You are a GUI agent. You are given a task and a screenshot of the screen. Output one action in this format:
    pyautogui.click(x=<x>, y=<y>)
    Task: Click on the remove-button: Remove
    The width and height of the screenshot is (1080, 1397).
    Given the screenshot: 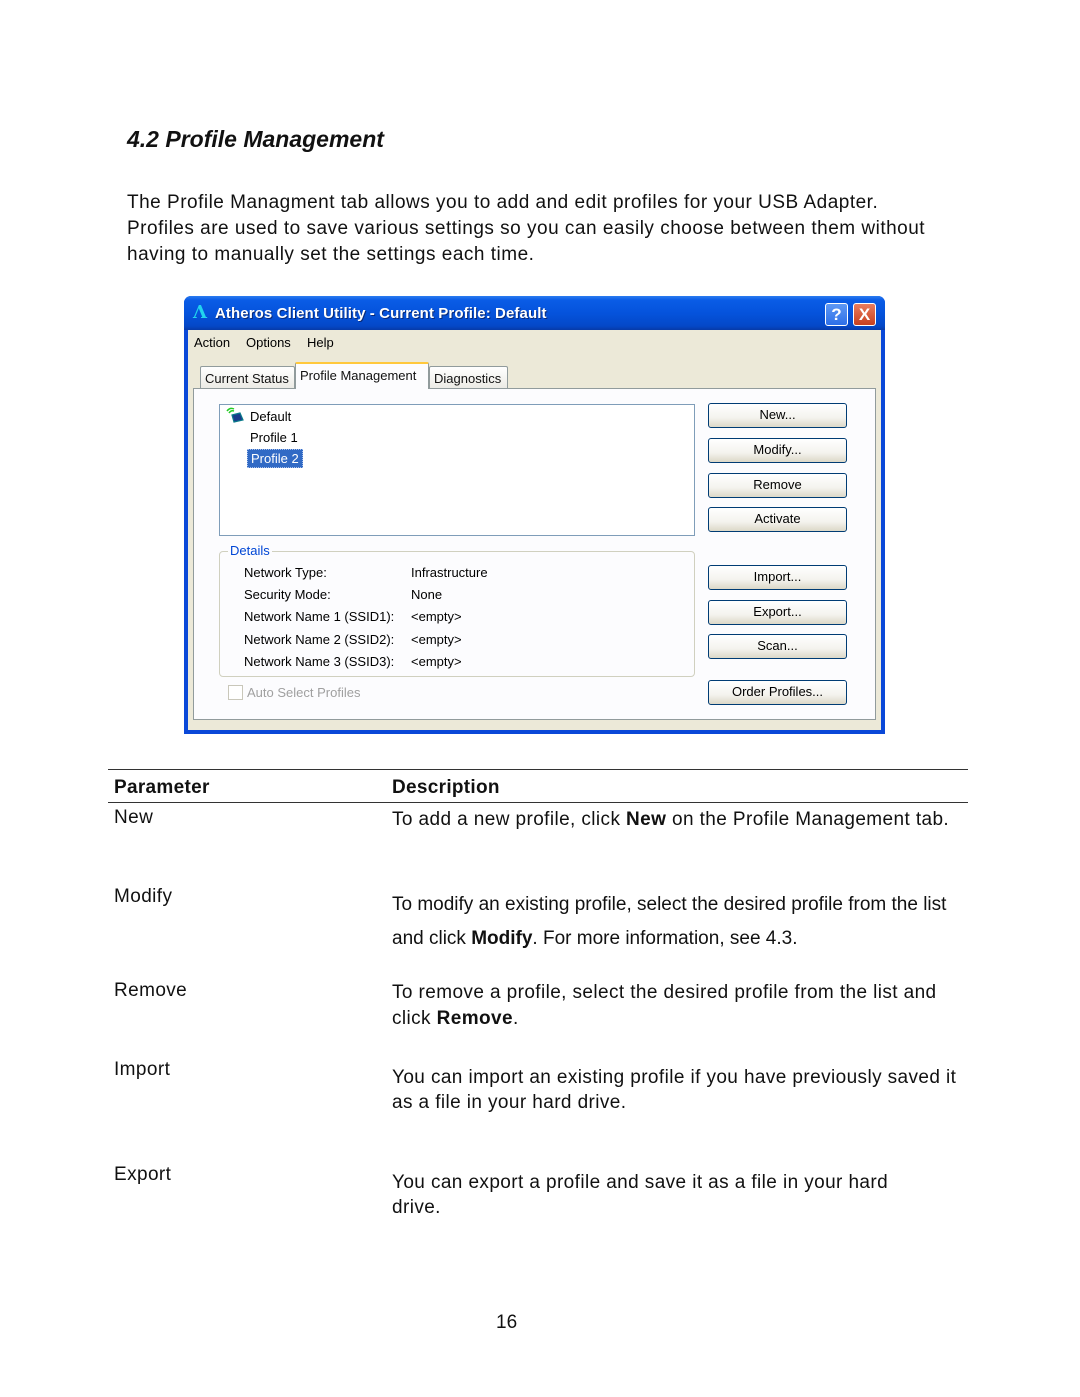 What is the action you would take?
    pyautogui.click(x=777, y=485)
    